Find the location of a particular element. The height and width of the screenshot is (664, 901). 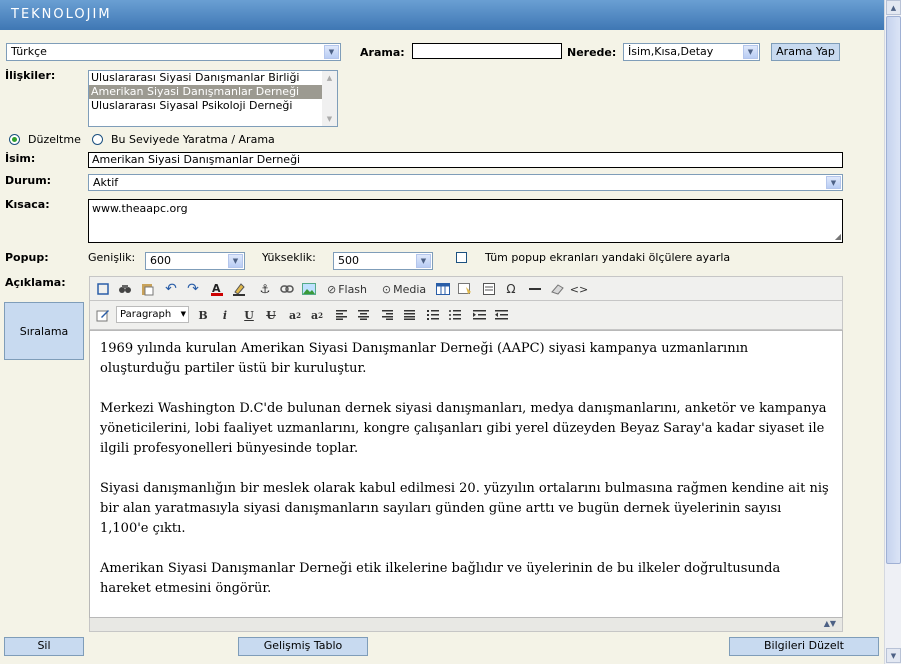

relations-label: İlişkiler: is located at coordinates (30, 75).